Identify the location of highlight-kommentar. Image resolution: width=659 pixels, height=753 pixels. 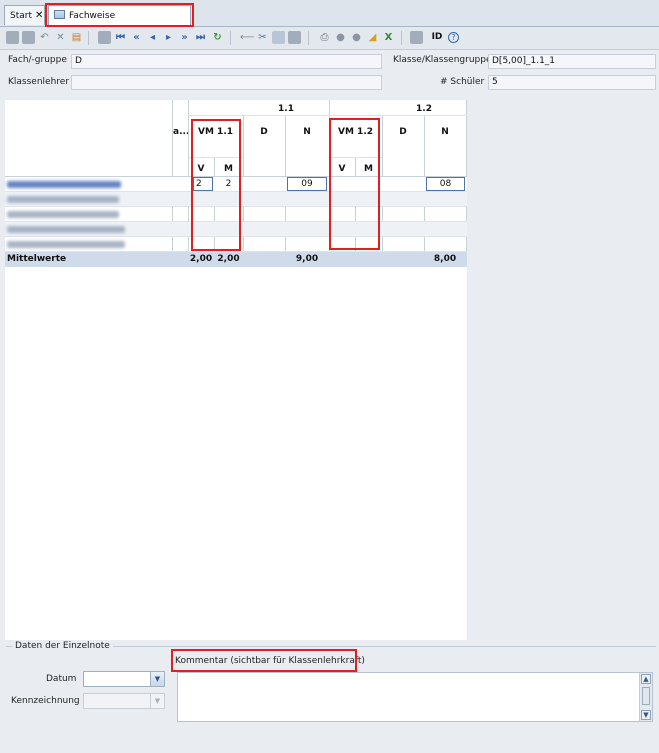
(264, 660).